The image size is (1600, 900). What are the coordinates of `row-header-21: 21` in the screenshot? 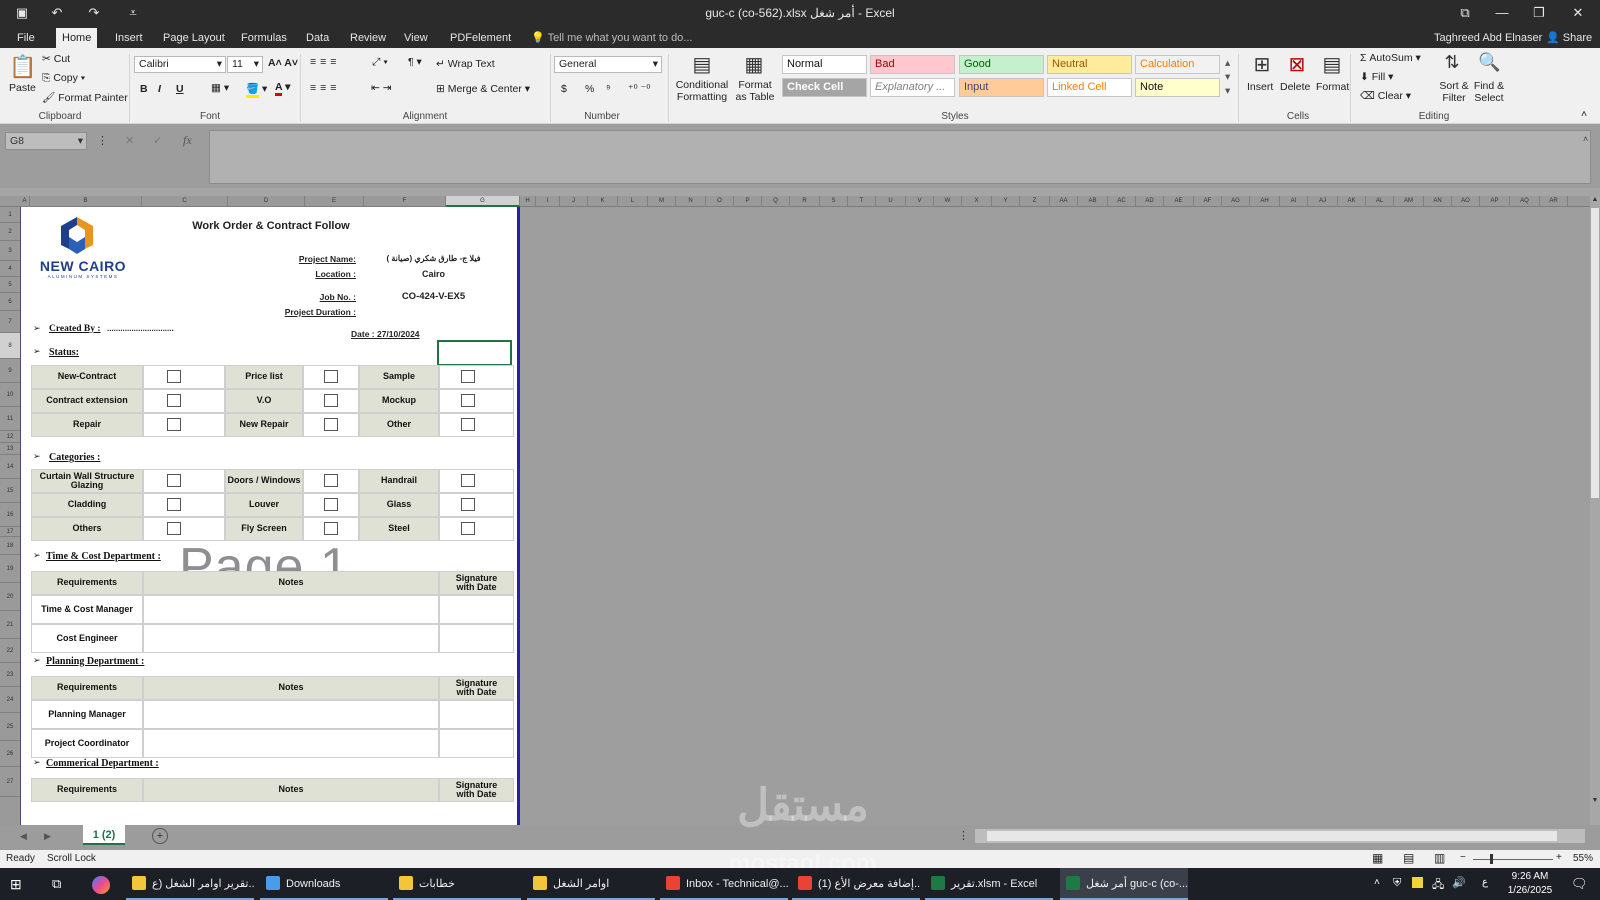 It's located at (10, 625).